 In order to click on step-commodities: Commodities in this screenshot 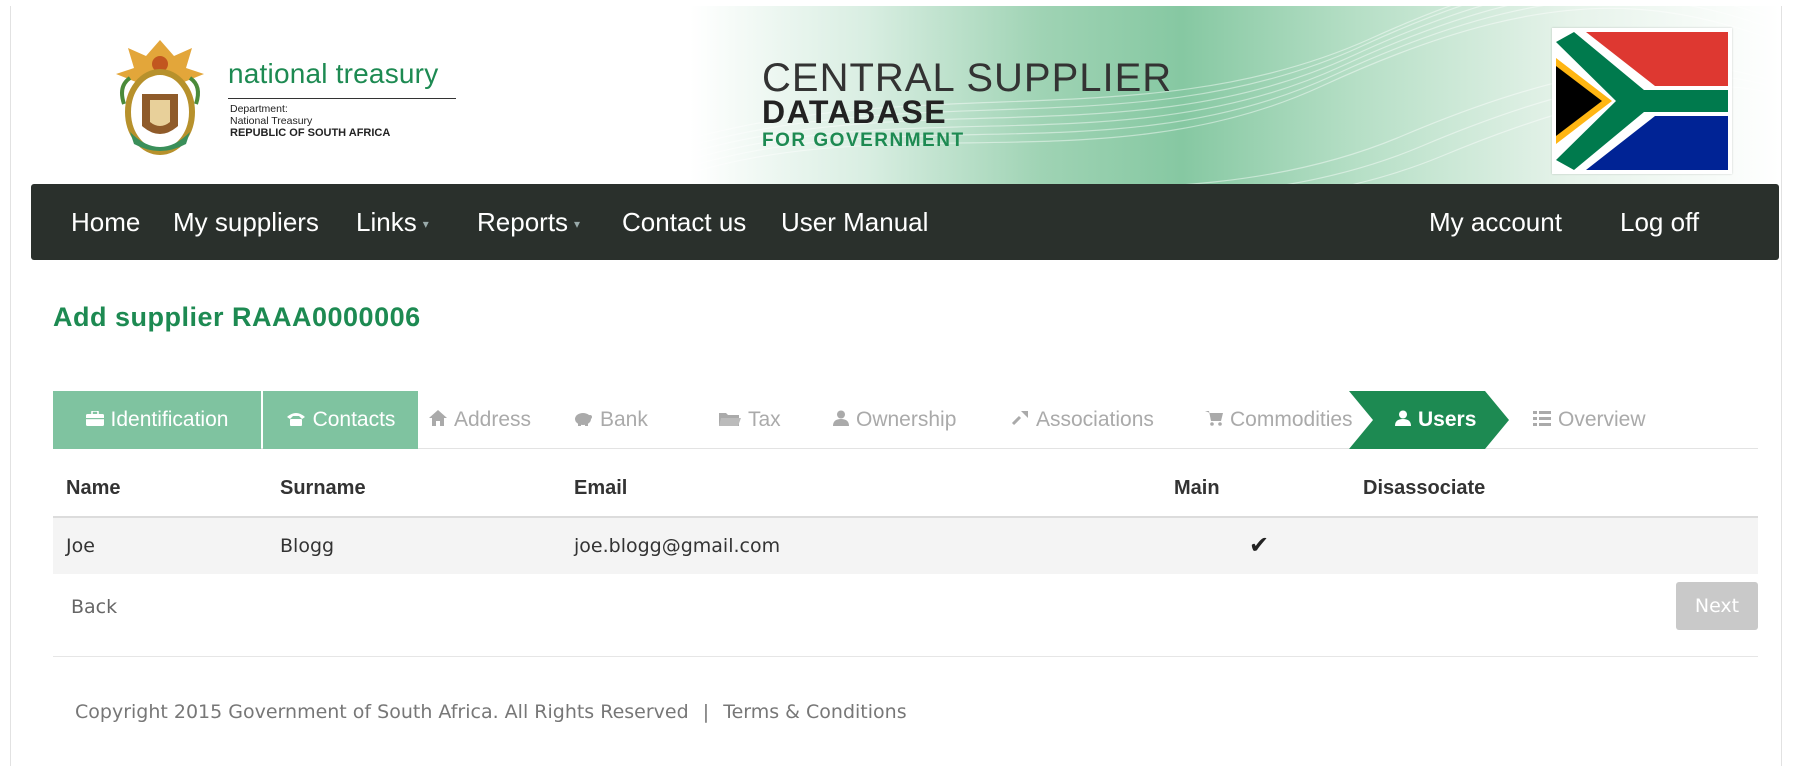, I will do `click(1279, 420)`.